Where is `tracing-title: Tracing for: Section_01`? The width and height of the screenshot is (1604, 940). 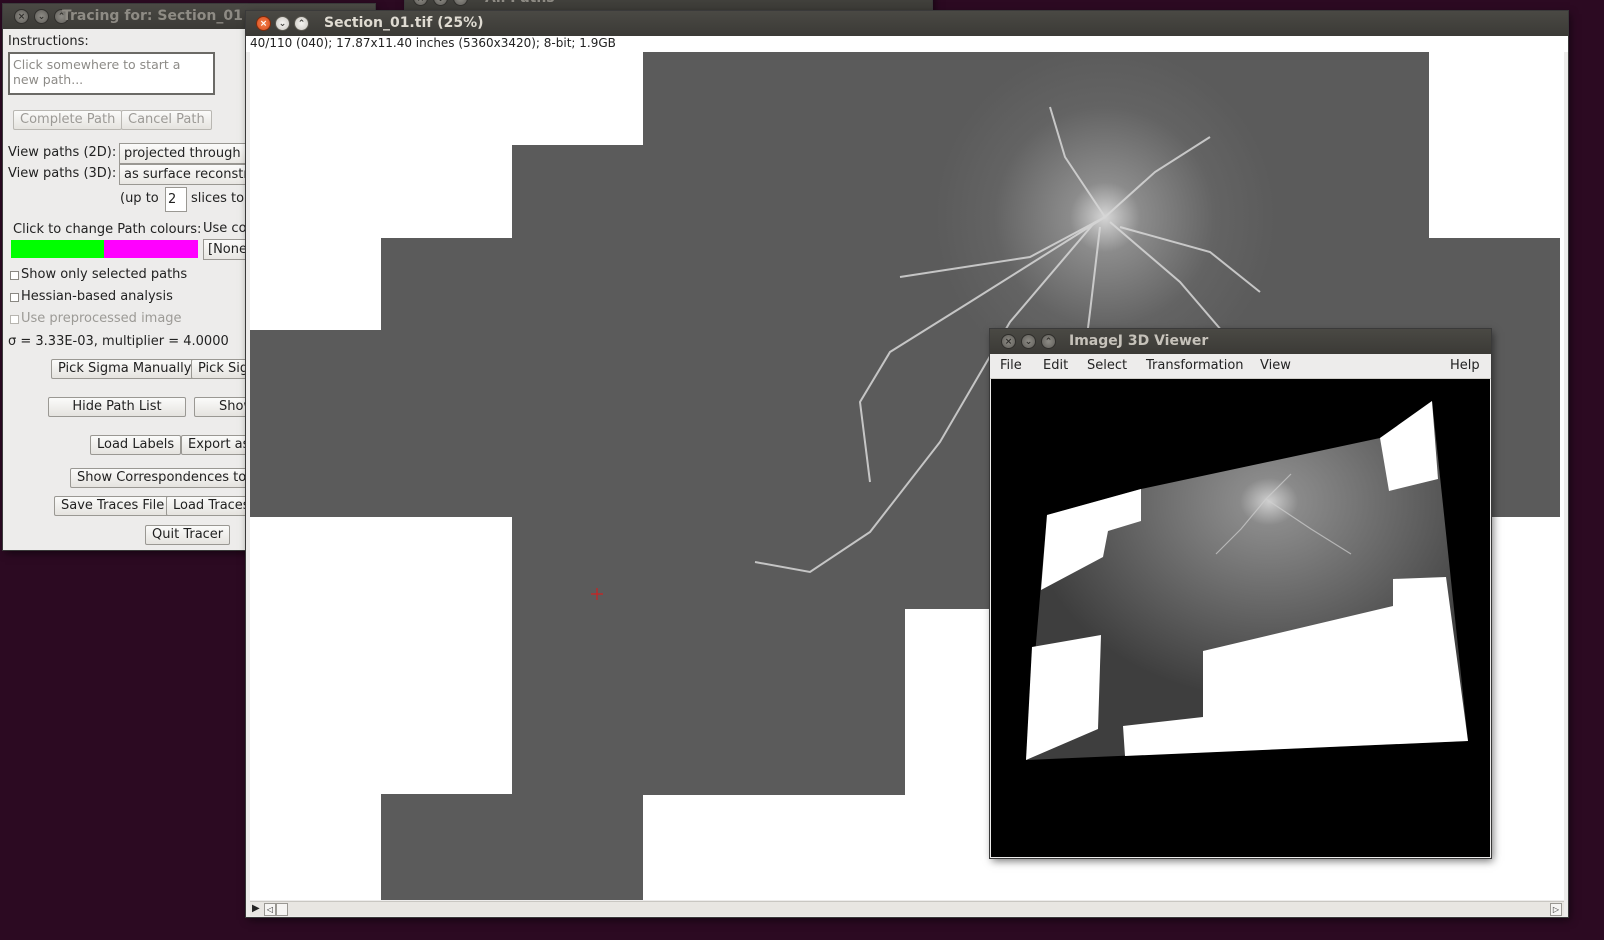
tracing-title: Tracing for: Section_01 is located at coordinates (152, 16).